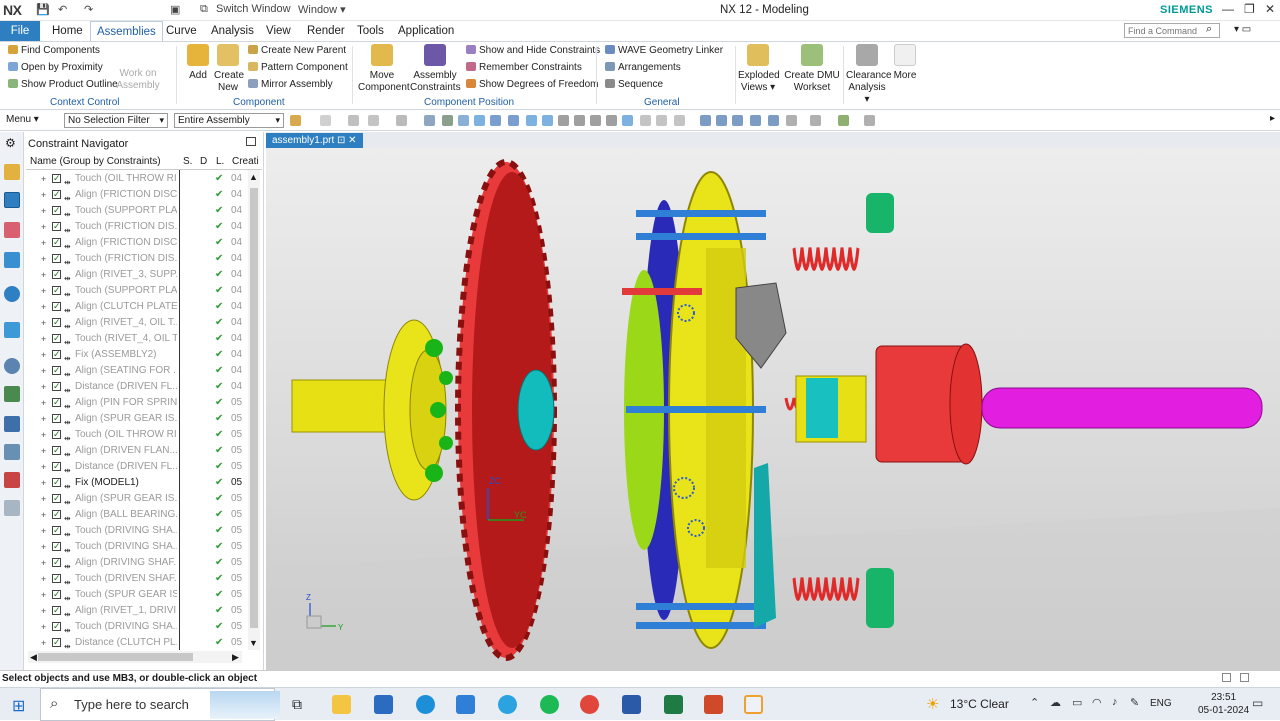 The width and height of the screenshot is (1280, 721). What do you see at coordinates (12, 366) in the screenshot?
I see `history-icon` at bounding box center [12, 366].